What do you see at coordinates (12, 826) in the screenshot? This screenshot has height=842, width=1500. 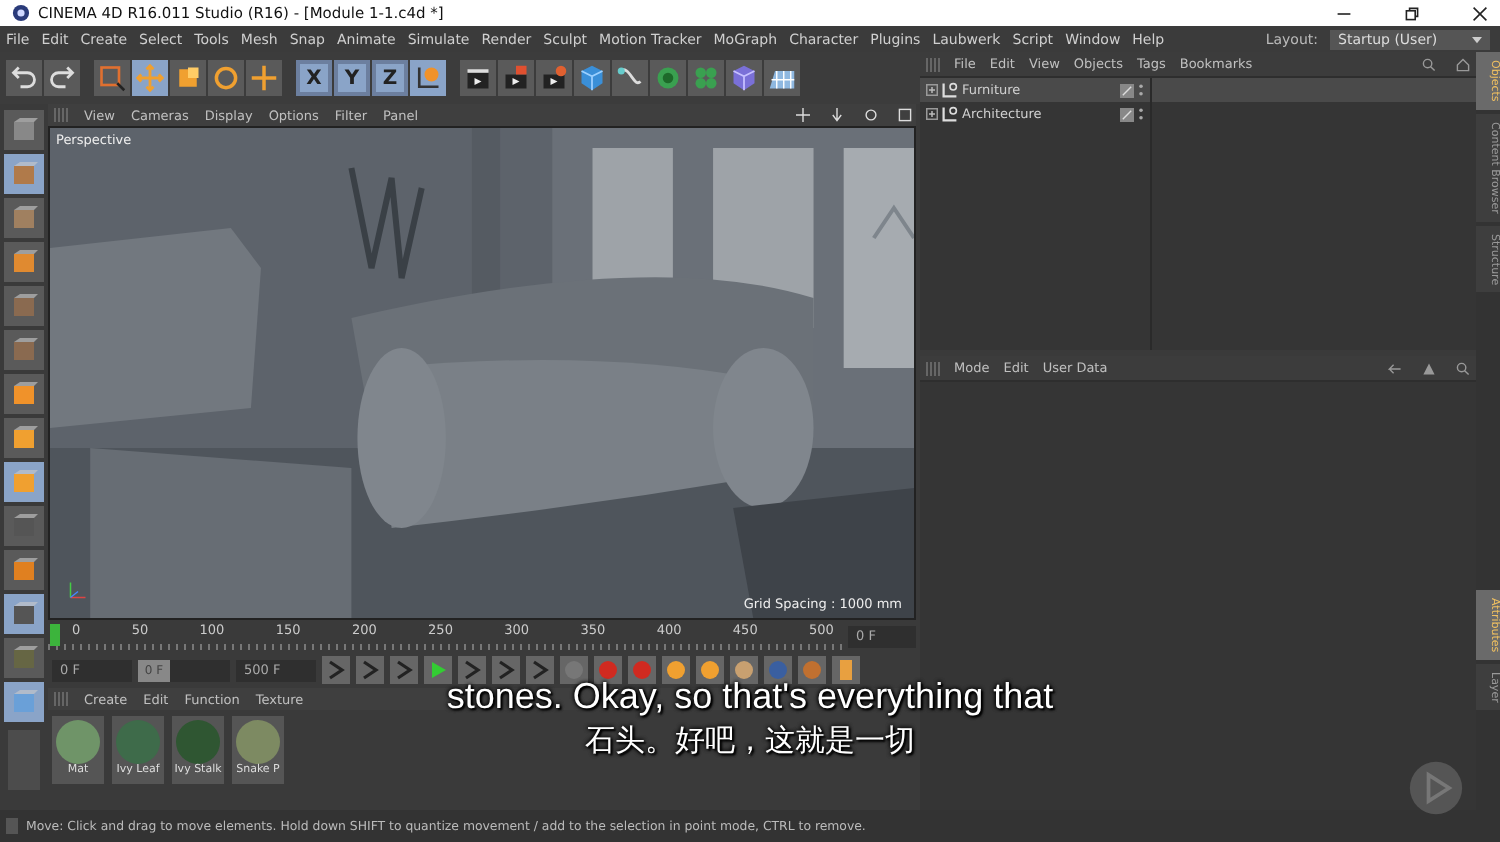 I see `status-grip-icon` at bounding box center [12, 826].